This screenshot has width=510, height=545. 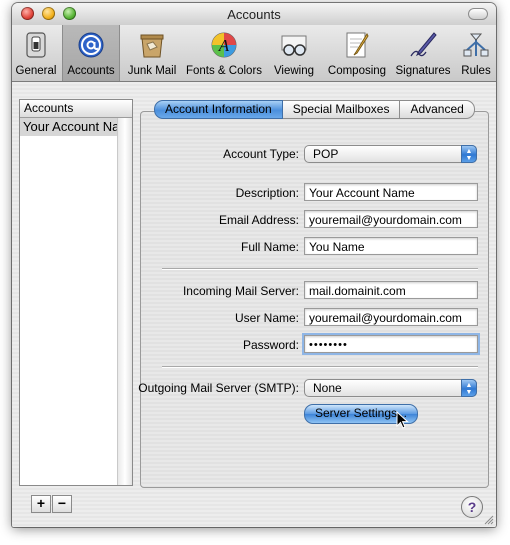 I want to click on general-switch-icon, so click(x=36, y=45).